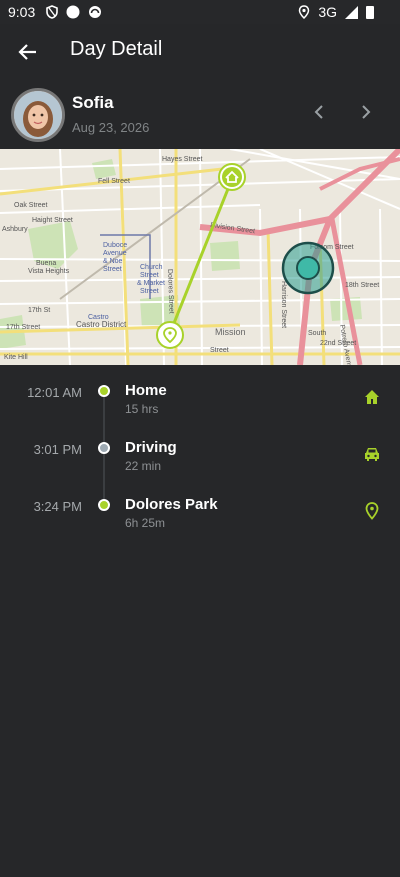 This screenshot has width=400, height=877. What do you see at coordinates (370, 12) in the screenshot?
I see `battery-icon` at bounding box center [370, 12].